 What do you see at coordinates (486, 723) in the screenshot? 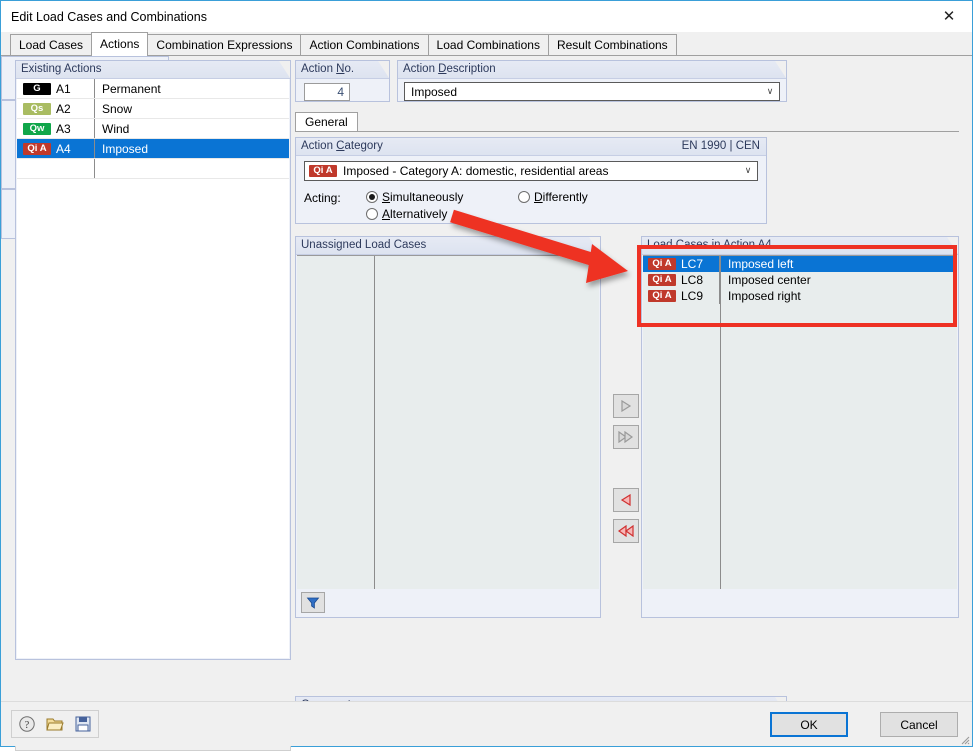
I see `dialog-footer: ? OK Cancel` at bounding box center [486, 723].